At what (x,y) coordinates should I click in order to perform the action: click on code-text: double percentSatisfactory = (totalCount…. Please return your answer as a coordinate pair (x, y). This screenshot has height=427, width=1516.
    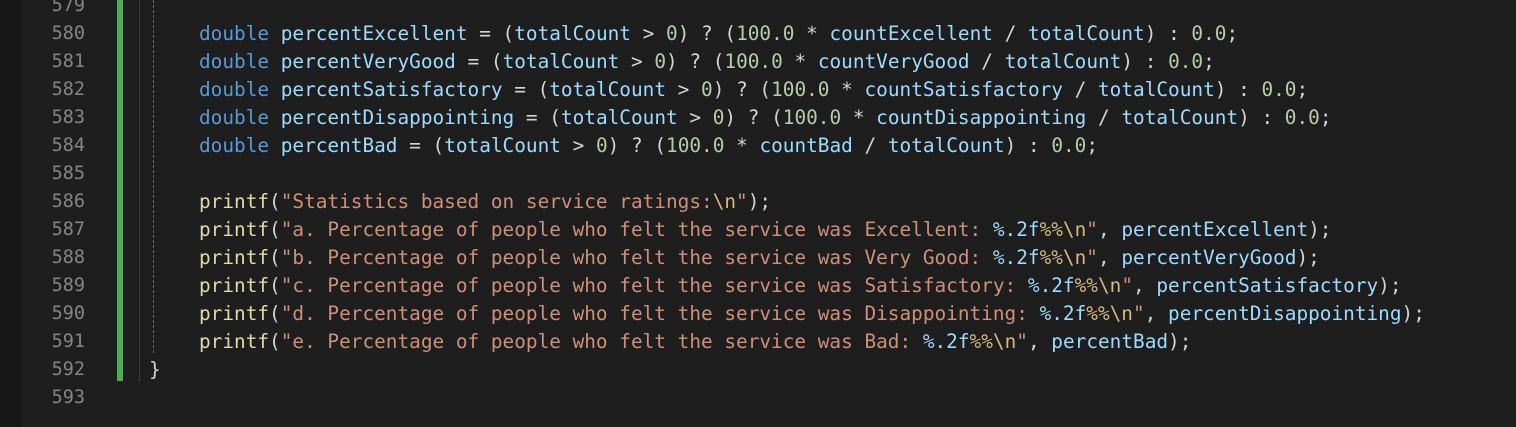
    Looking at the image, I should click on (753, 90).